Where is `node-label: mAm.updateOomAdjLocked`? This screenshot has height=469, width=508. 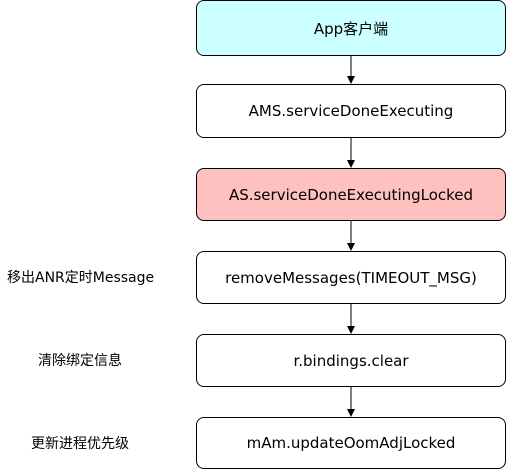
node-label: mAm.updateOomAdjLocked is located at coordinates (351, 443).